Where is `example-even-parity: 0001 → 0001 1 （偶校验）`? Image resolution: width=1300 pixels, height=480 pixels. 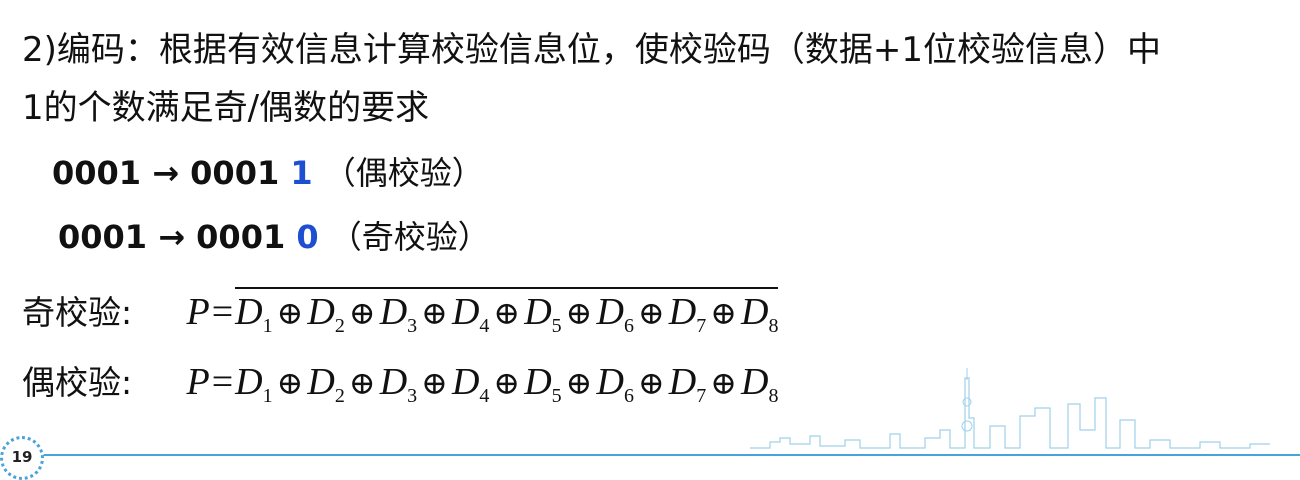 example-even-parity: 0001 → 0001 1 （偶校验） is located at coordinates (268, 171).